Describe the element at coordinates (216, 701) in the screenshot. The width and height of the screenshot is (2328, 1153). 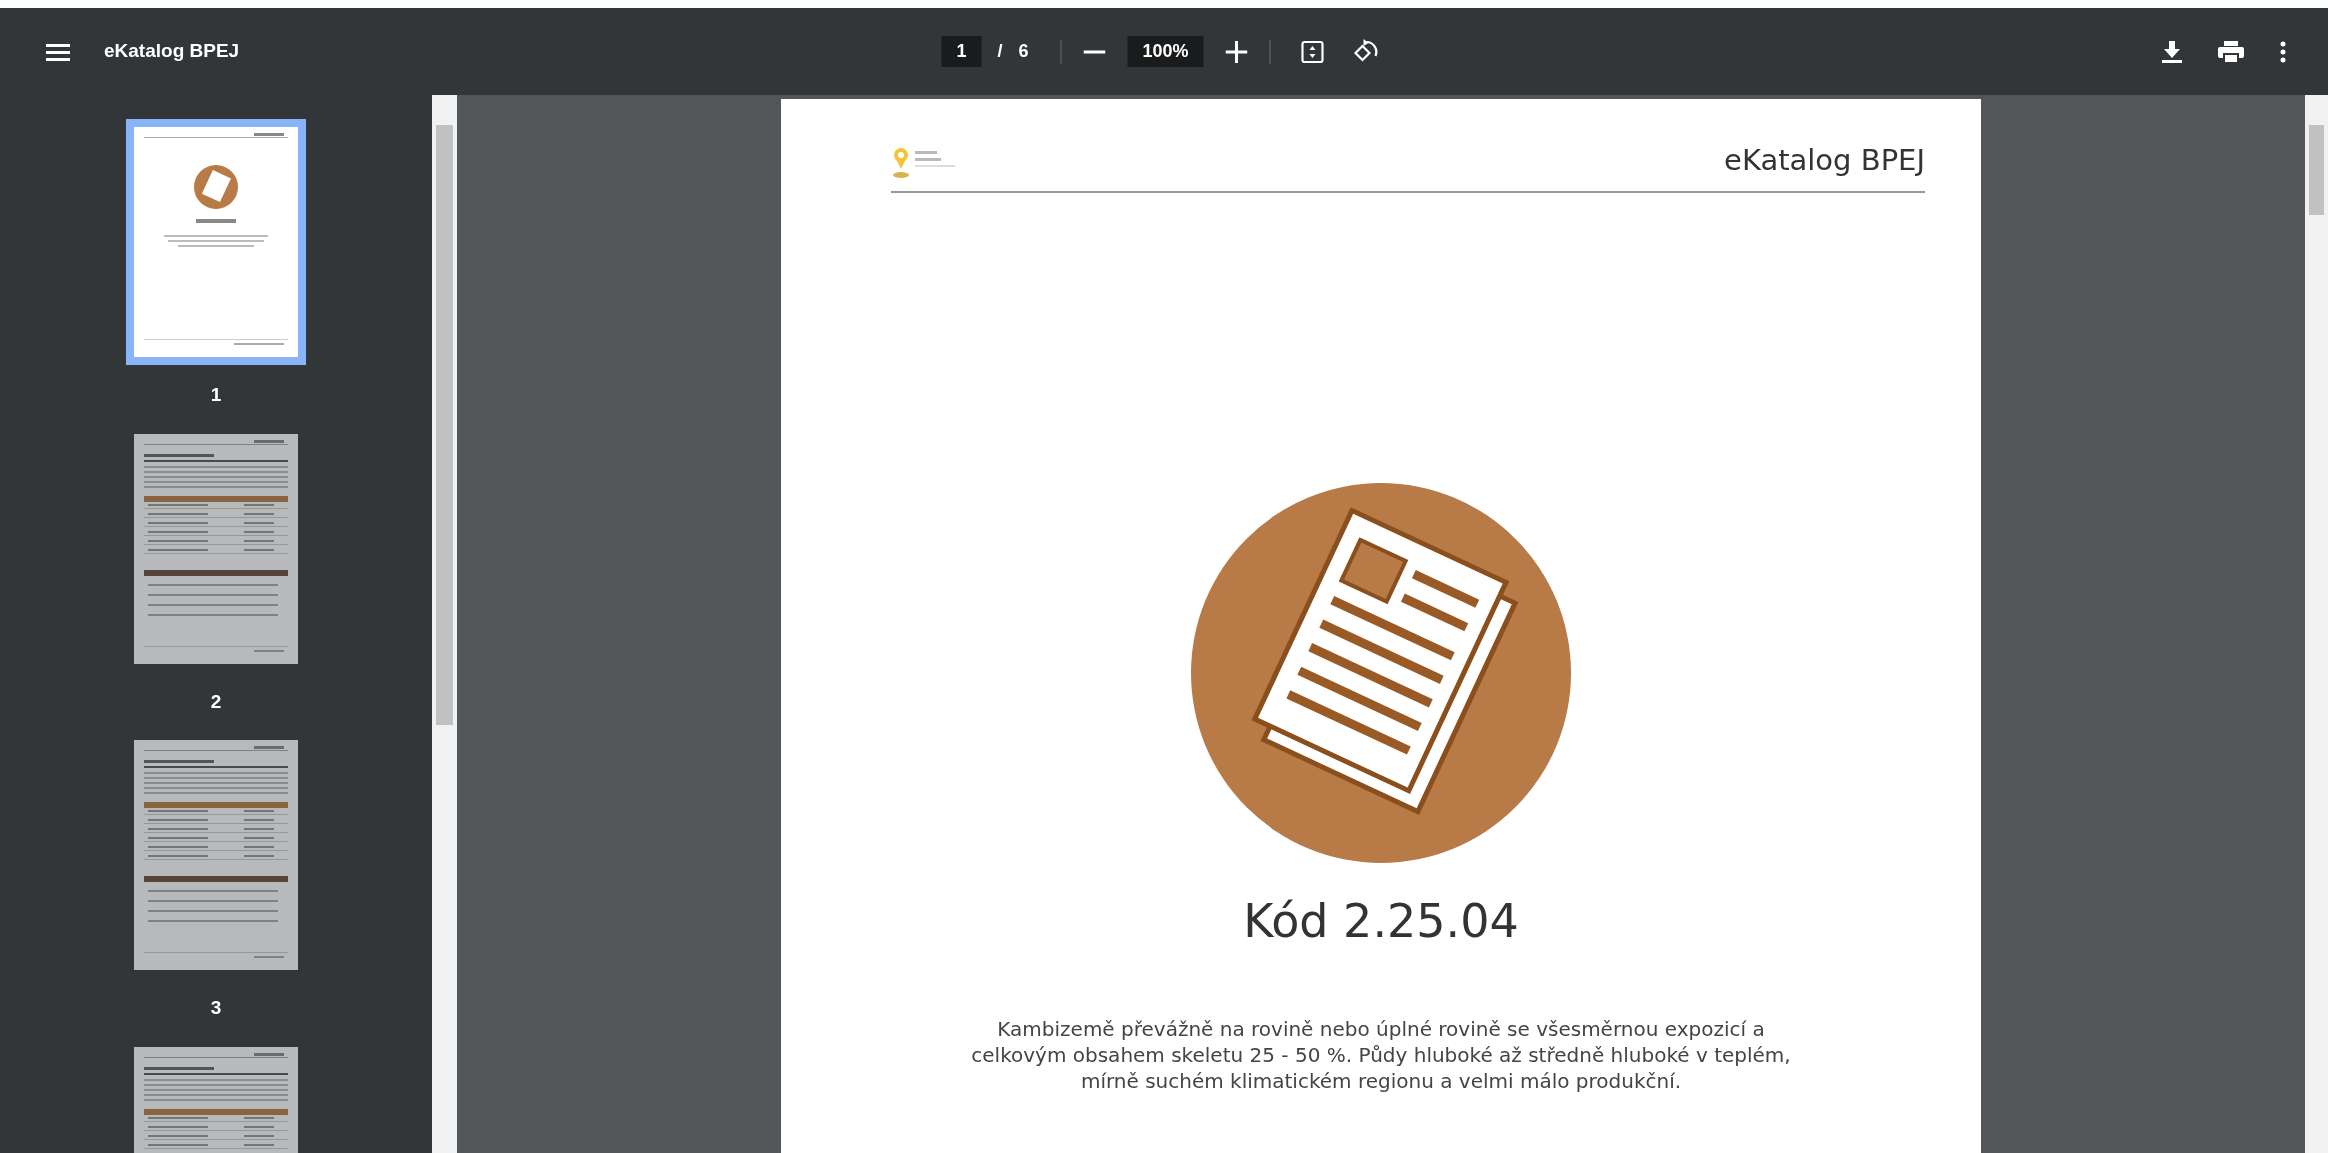
I see `thumbnail-page-number: 2` at that location.